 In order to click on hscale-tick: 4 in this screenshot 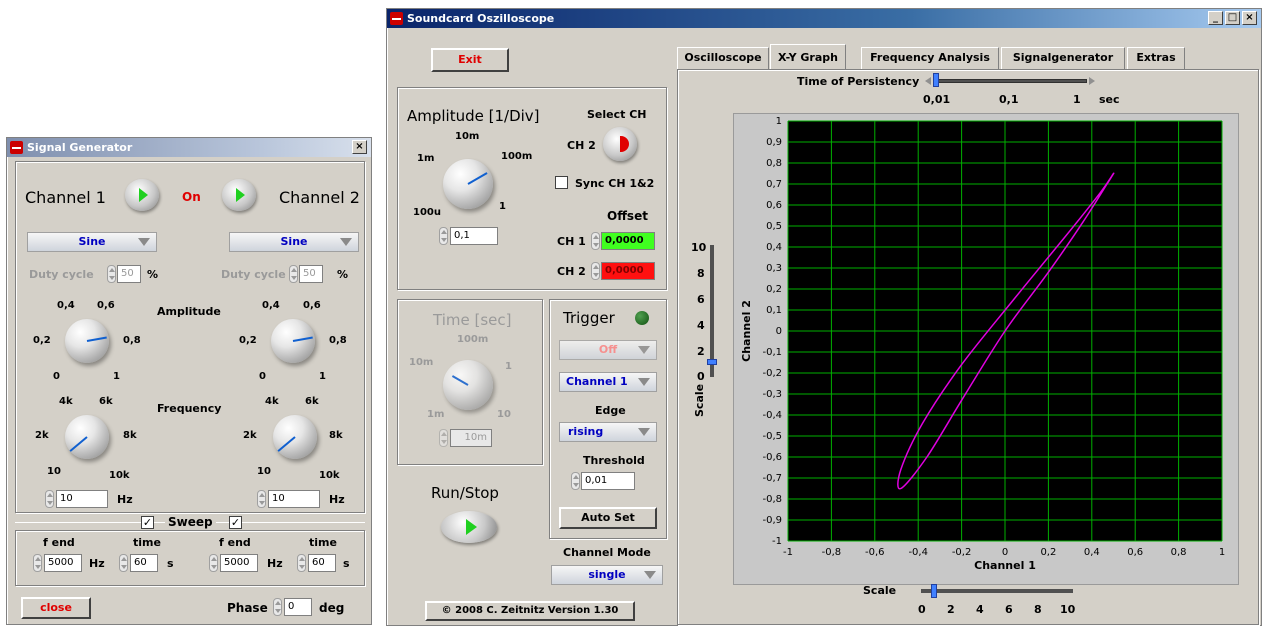, I will do `click(980, 609)`.